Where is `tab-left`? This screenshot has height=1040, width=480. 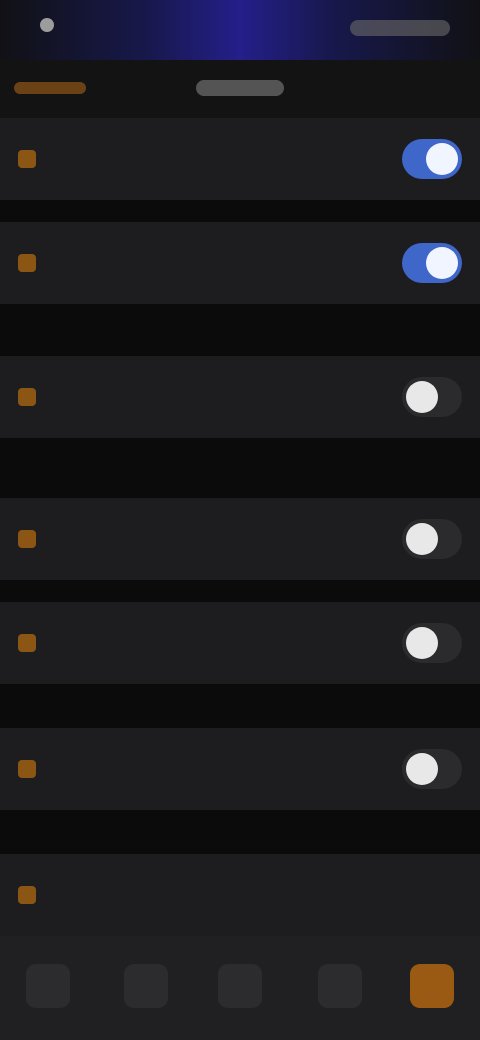
tab-left is located at coordinates (50, 88).